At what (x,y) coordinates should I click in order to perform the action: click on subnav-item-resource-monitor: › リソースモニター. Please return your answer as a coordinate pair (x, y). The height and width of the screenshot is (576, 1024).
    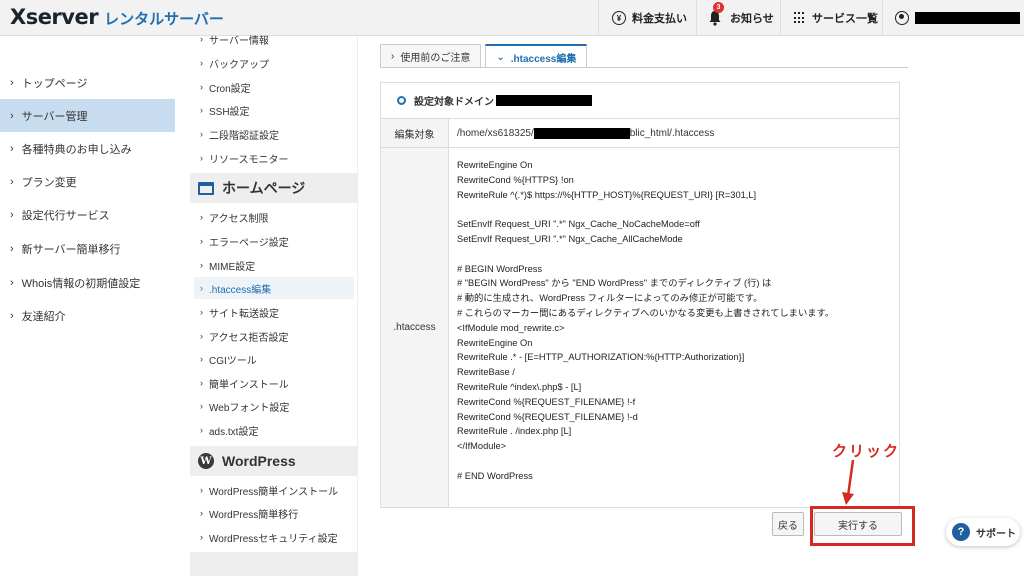
    Looking at the image, I should click on (274, 158).